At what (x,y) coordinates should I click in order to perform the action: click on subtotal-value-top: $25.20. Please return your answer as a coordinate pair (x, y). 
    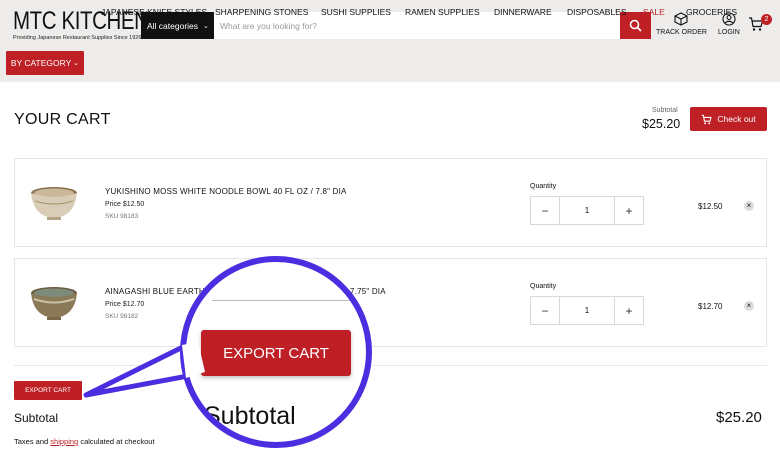
    Looking at the image, I should click on (661, 124).